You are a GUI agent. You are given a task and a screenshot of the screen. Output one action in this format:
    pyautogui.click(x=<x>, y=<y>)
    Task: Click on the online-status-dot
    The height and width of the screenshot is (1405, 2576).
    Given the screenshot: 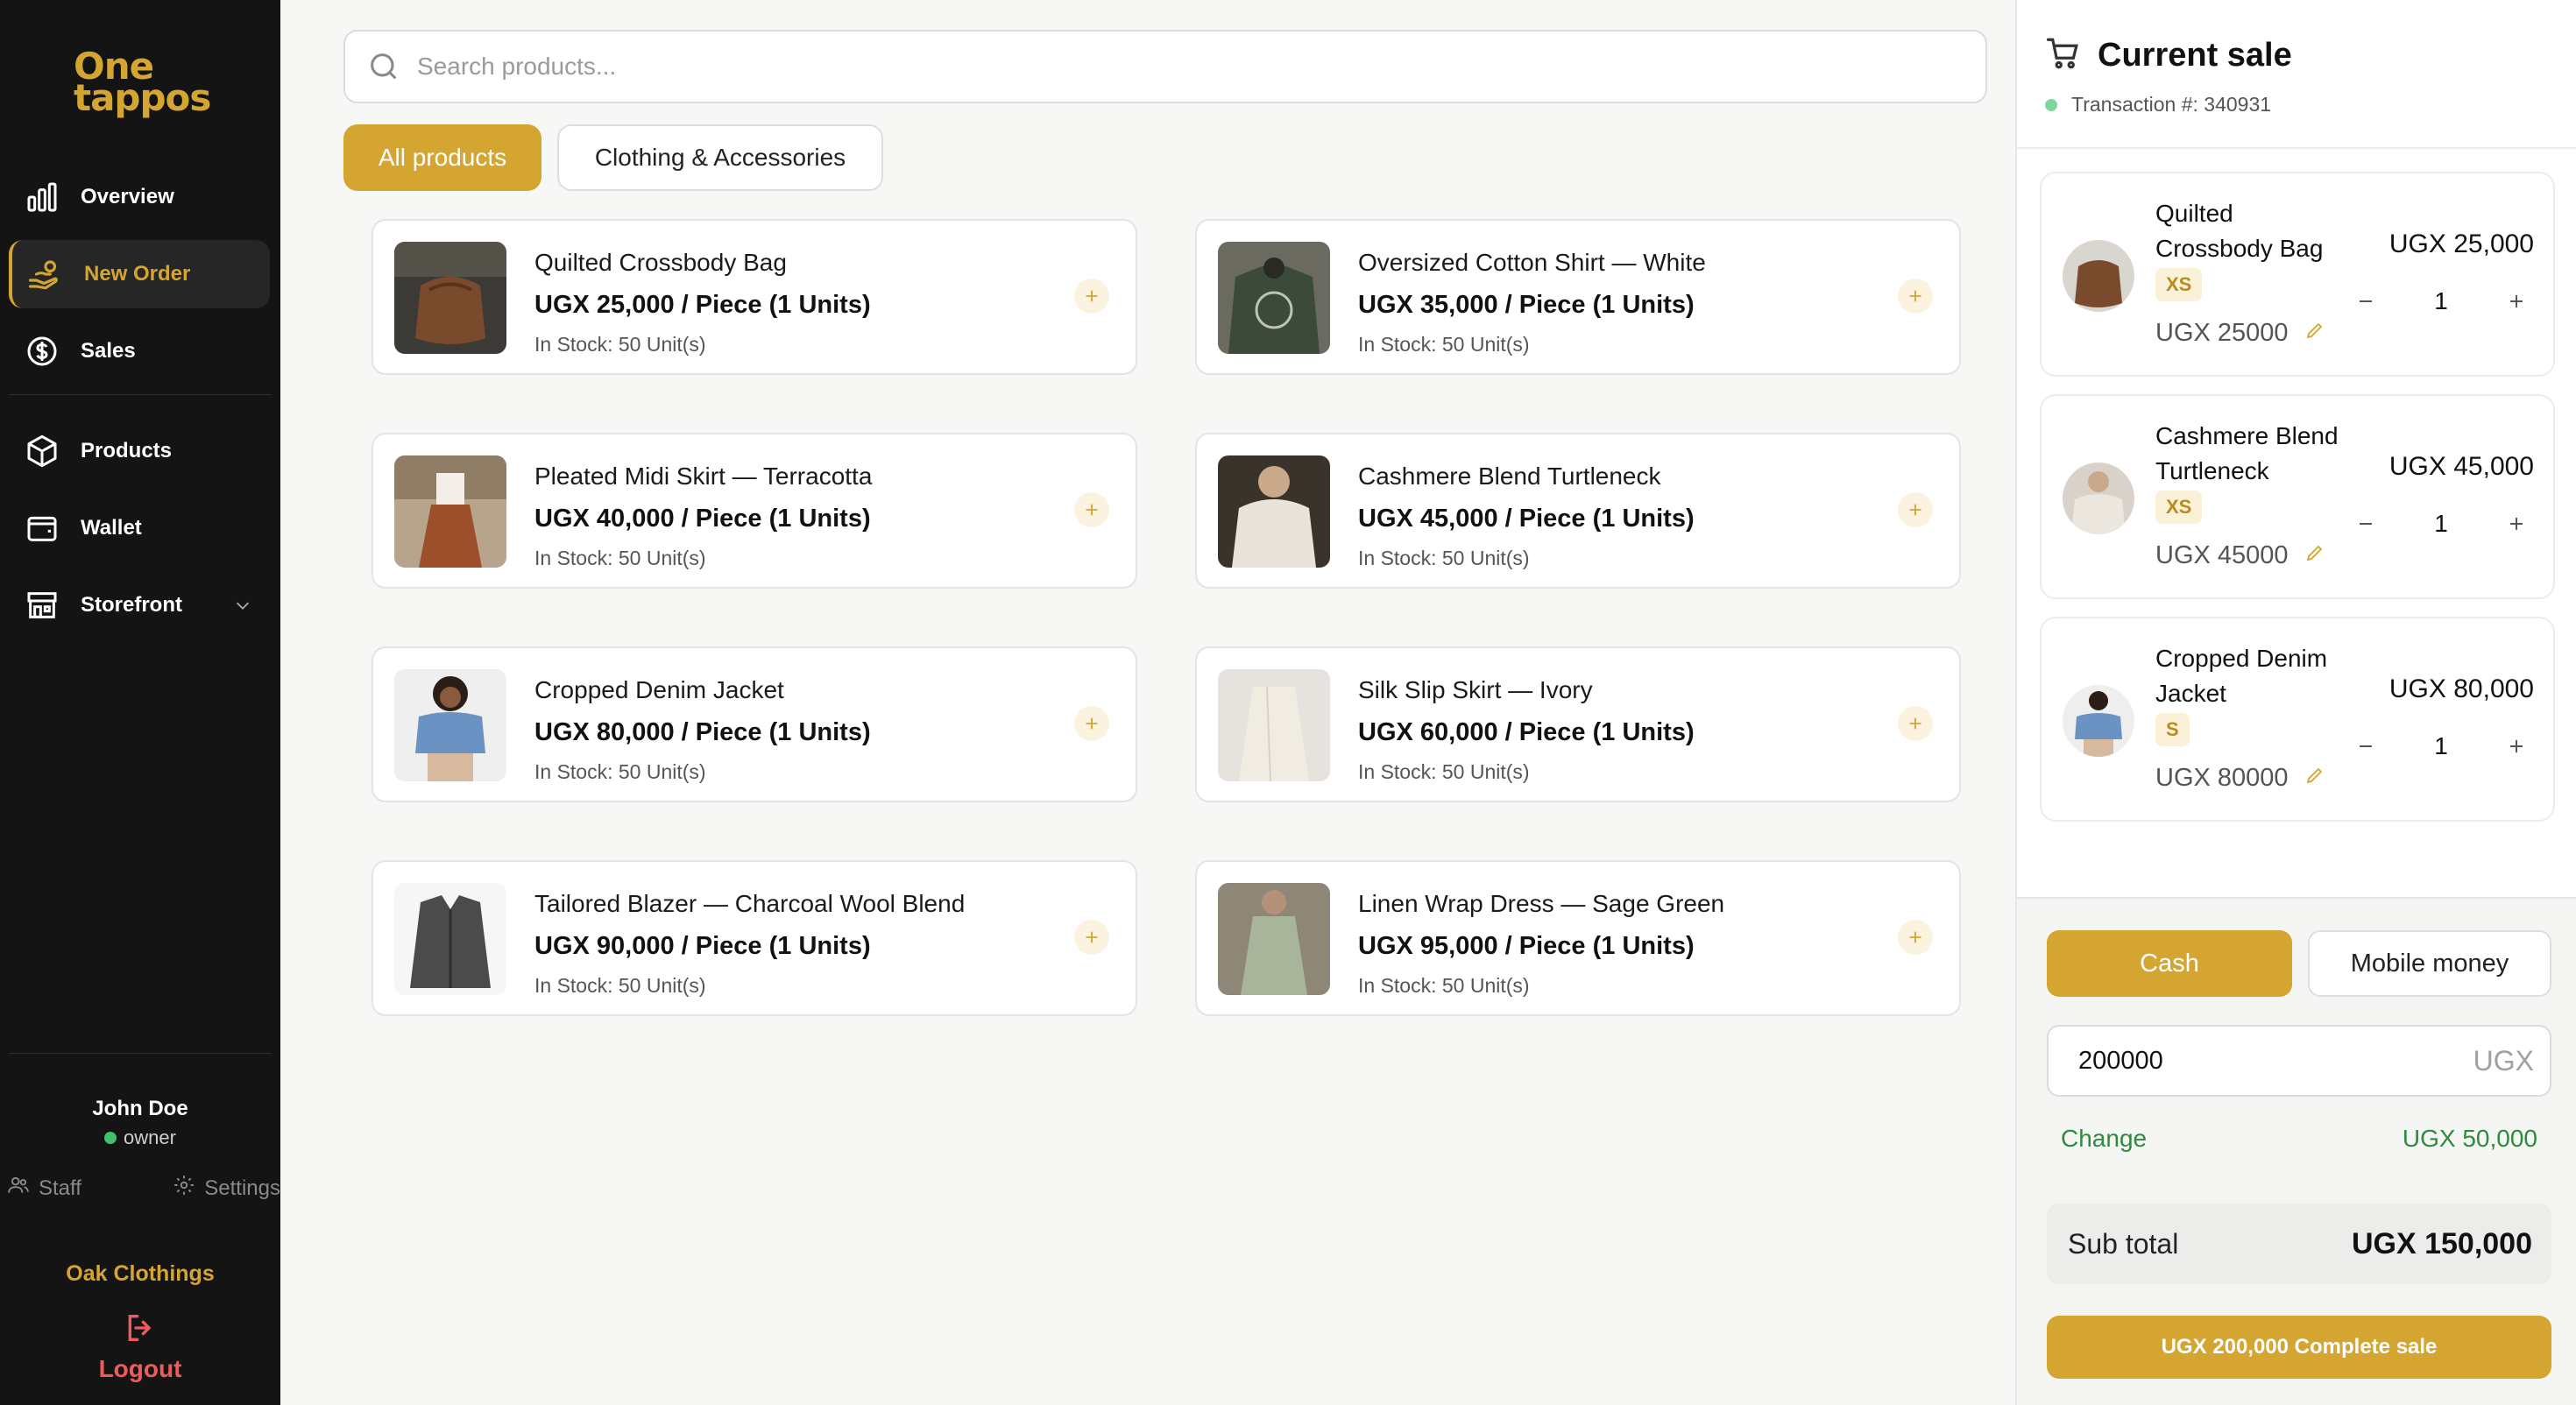 What is the action you would take?
    pyautogui.click(x=110, y=1138)
    